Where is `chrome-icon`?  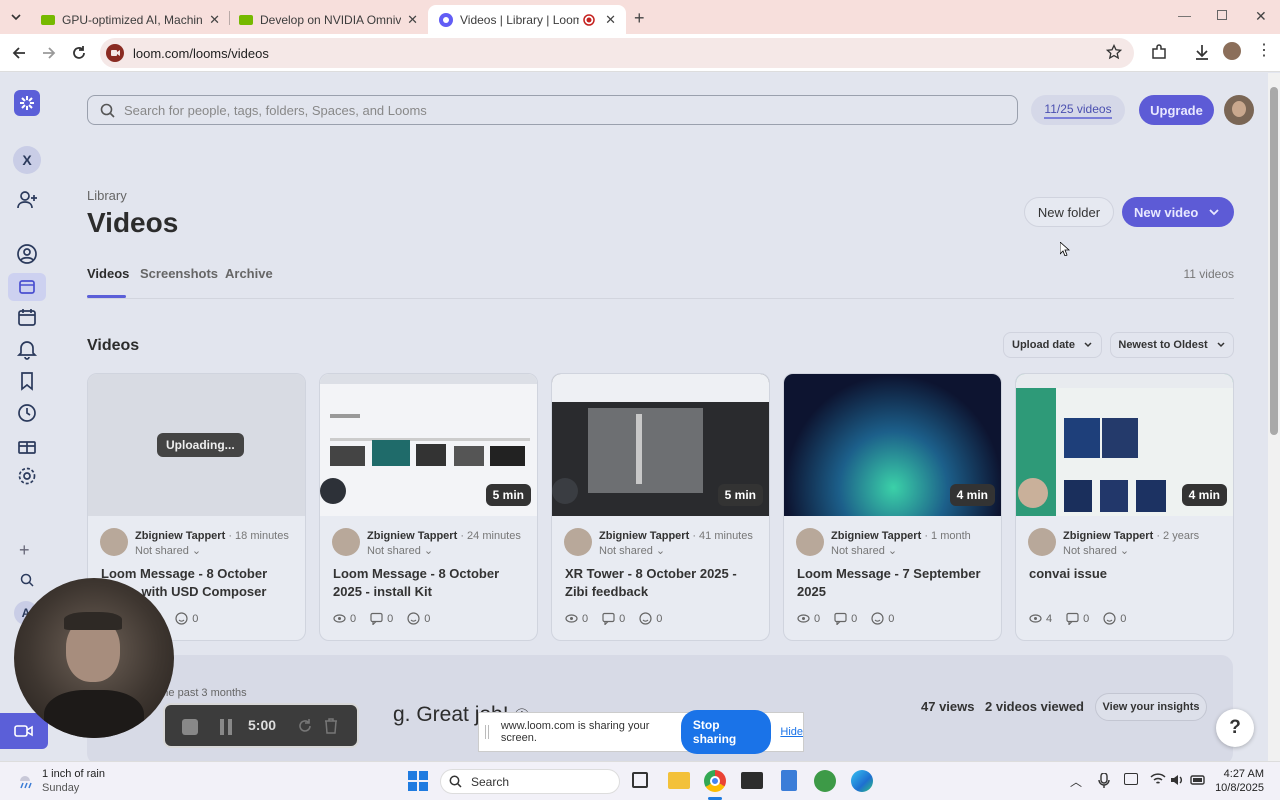 chrome-icon is located at coordinates (715, 781).